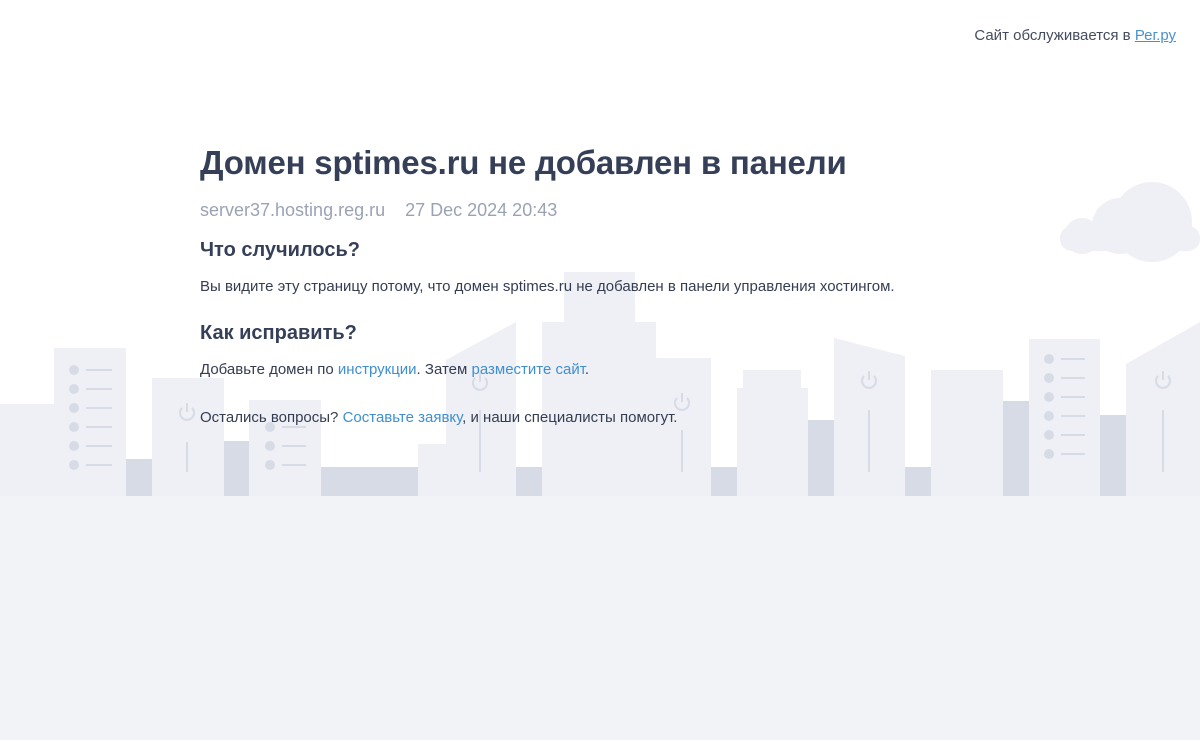 Image resolution: width=1200 pixels, height=740 pixels. I want to click on host-site-link: разместите сайт, so click(527, 369).